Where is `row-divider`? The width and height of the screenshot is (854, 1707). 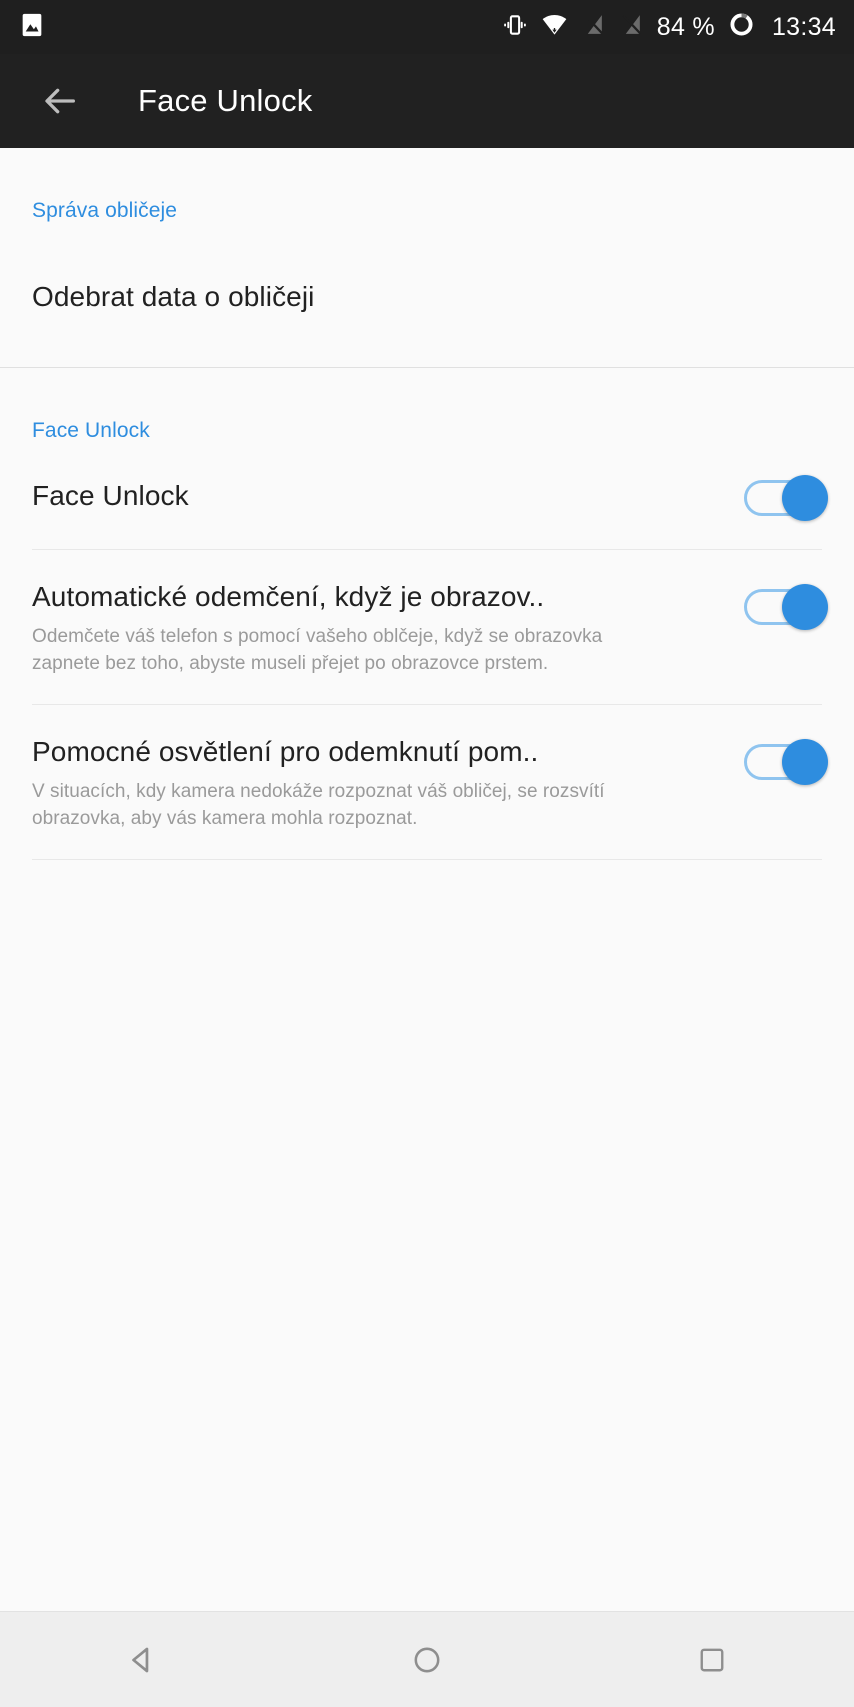
row-divider is located at coordinates (427, 860).